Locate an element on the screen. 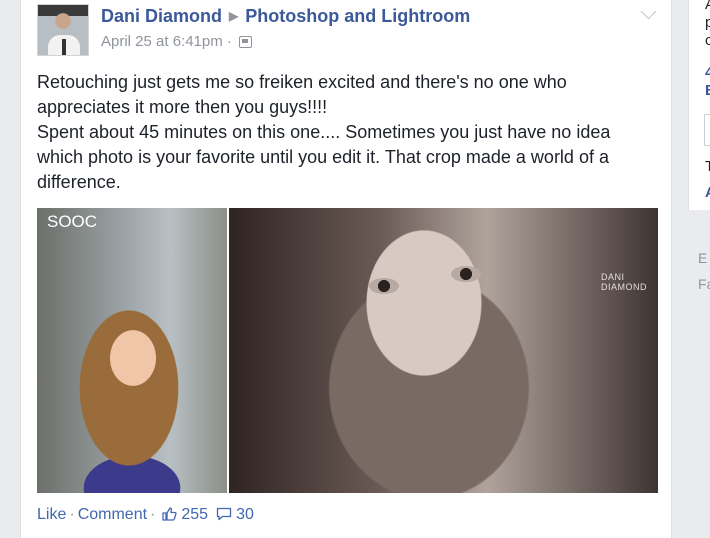 Image resolution: width=710 pixels, height=538 pixels. right-column-input is located at coordinates (707, 130).